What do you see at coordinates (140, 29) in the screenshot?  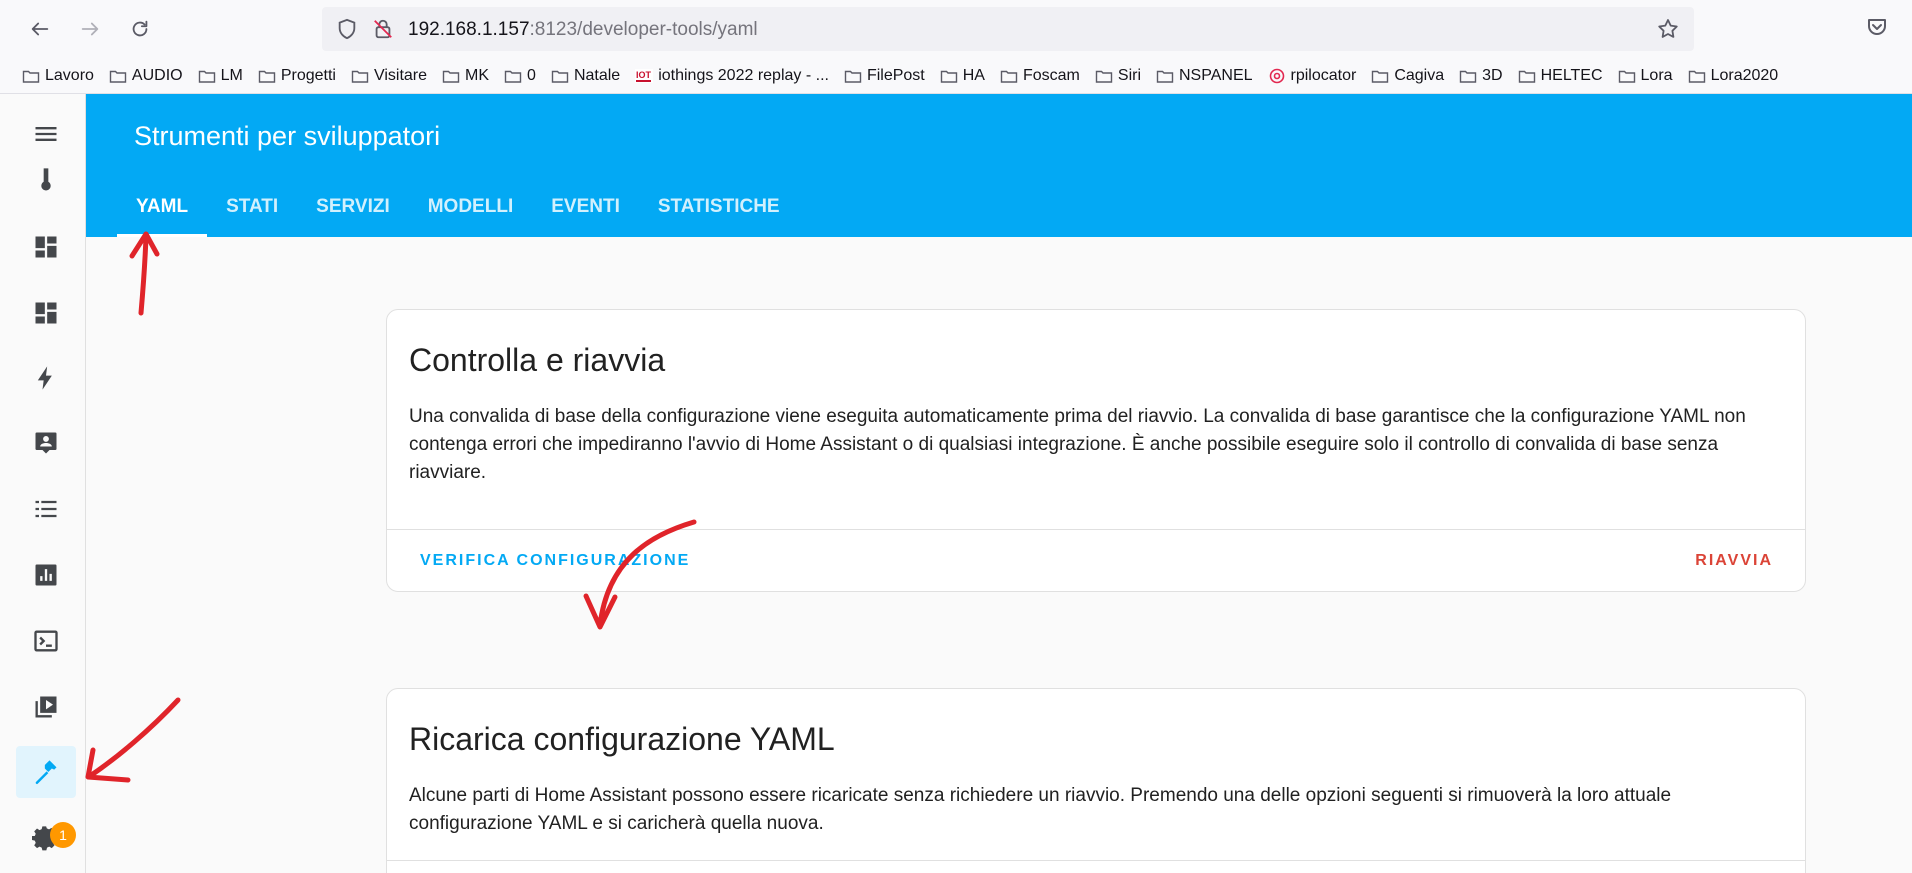 I see `reload-icon` at bounding box center [140, 29].